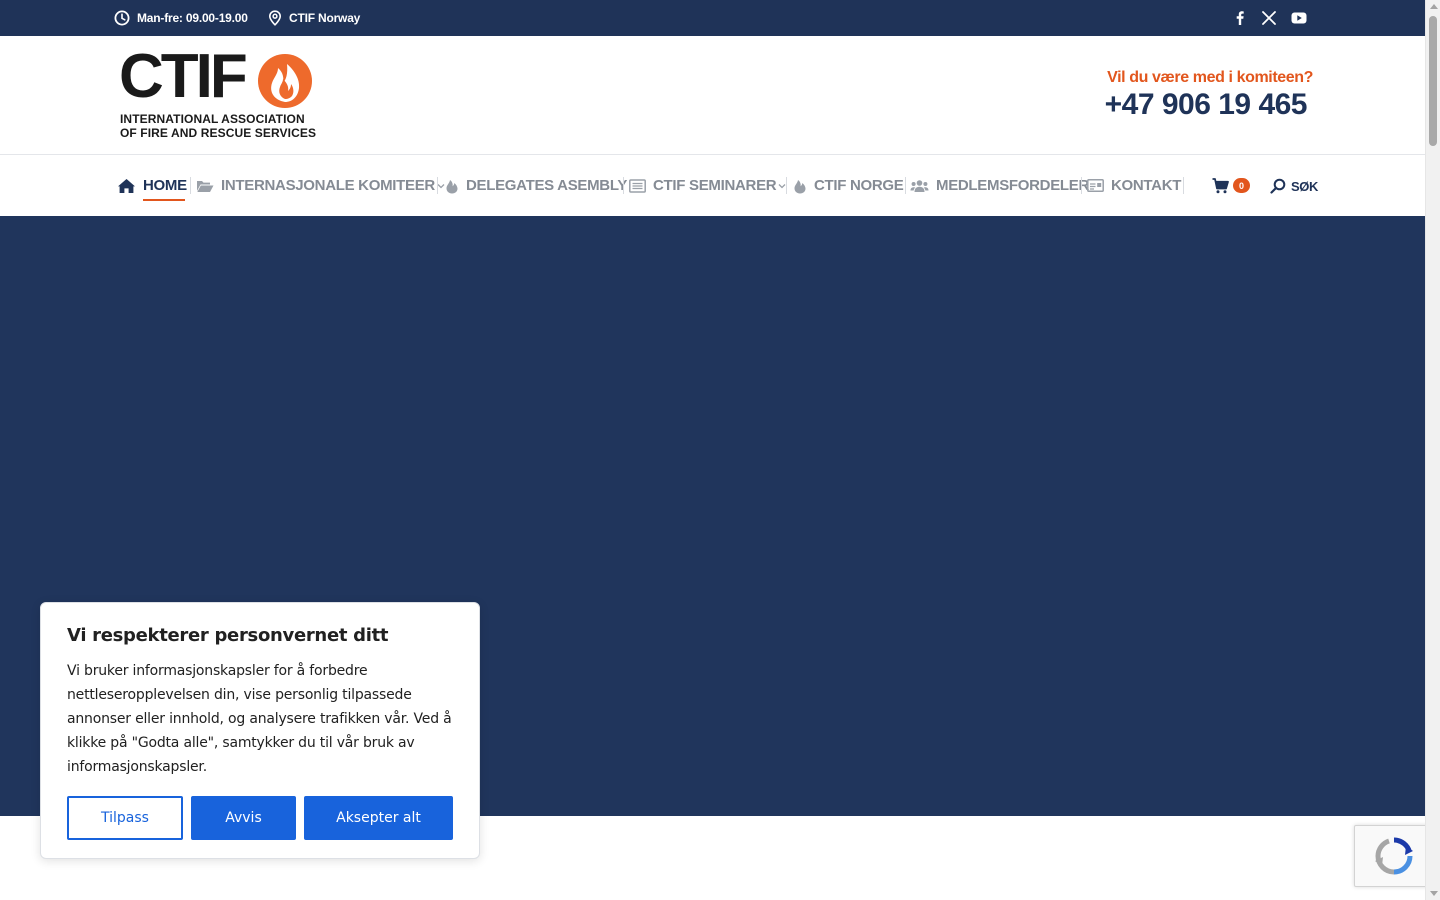 The image size is (1440, 900). What do you see at coordinates (183, 76) in the screenshot?
I see `logo-wordmark: CTIF` at bounding box center [183, 76].